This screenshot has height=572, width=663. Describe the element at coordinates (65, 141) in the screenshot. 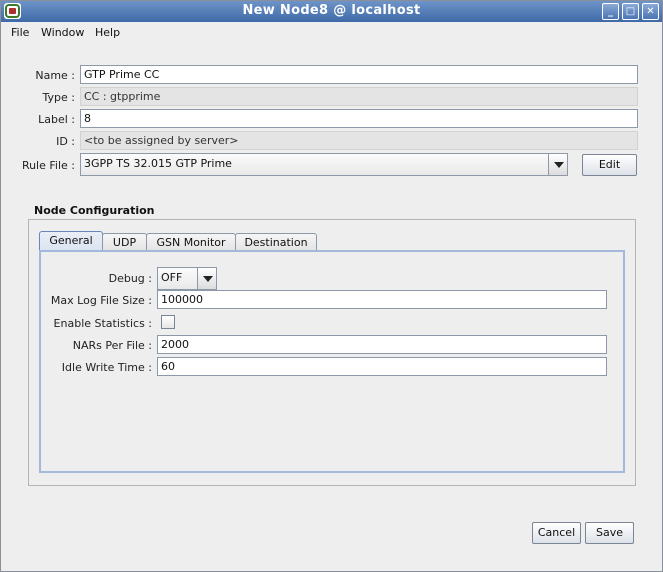

I see `id-label: ID :` at that location.